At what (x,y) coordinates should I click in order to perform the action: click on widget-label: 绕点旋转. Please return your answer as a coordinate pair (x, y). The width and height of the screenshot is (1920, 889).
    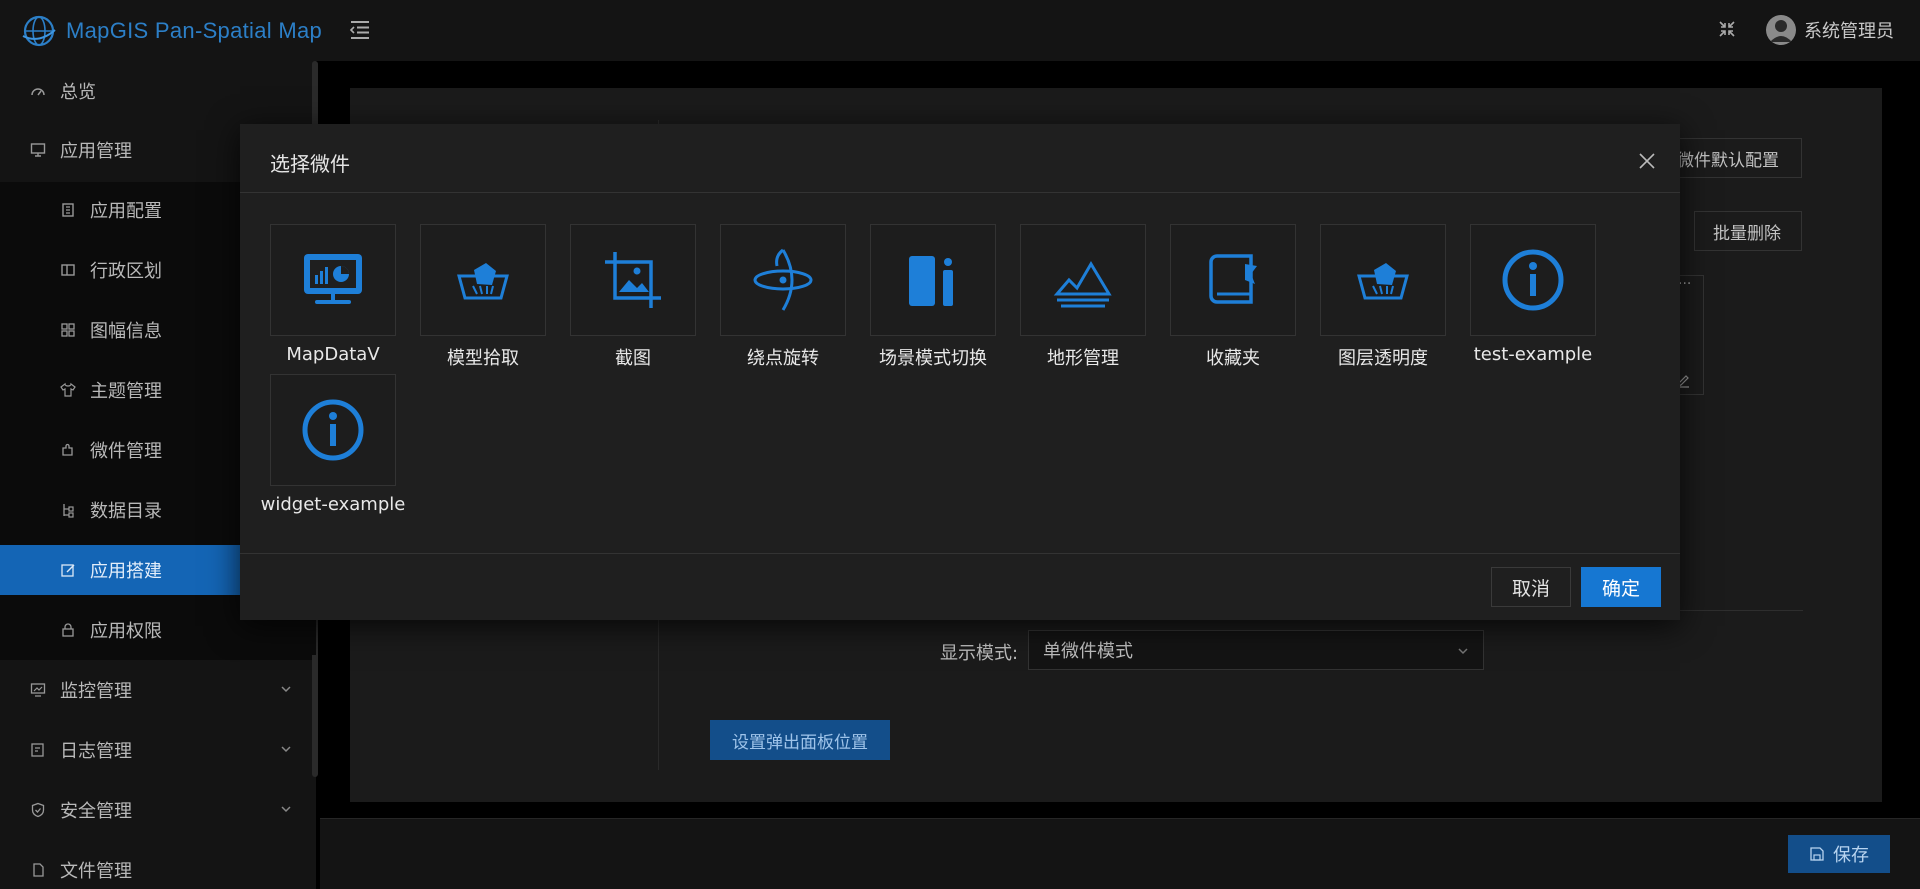
    Looking at the image, I should click on (783, 358).